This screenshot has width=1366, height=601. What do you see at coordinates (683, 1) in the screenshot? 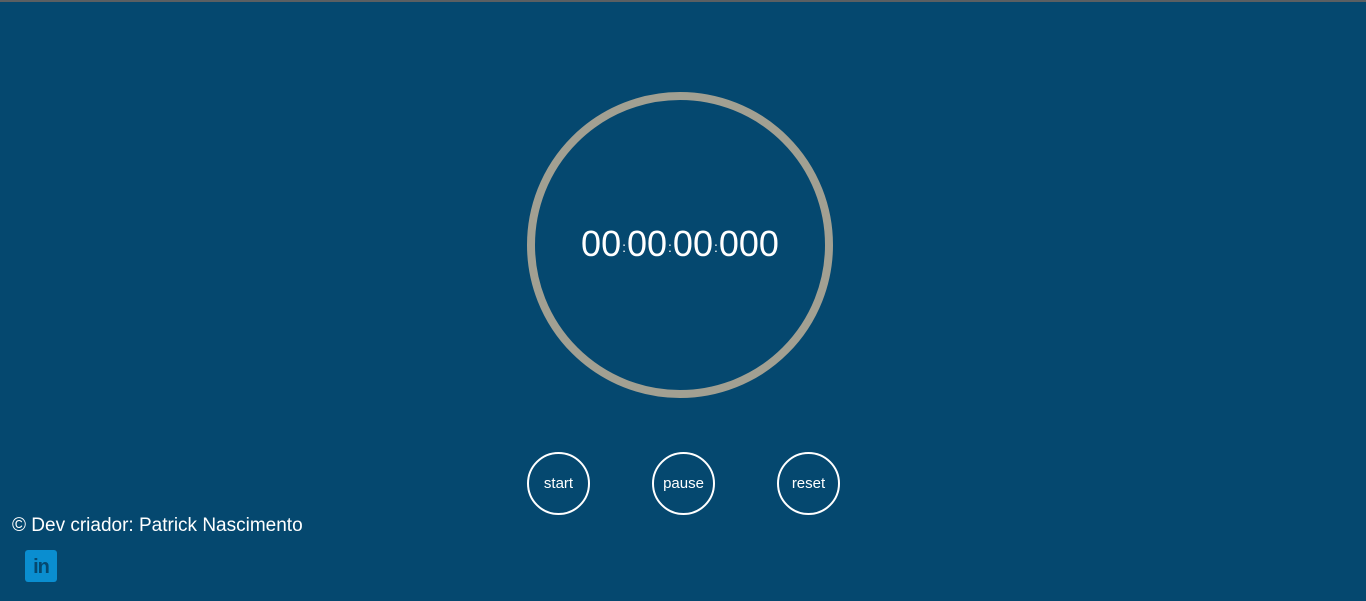
I see `top-border` at bounding box center [683, 1].